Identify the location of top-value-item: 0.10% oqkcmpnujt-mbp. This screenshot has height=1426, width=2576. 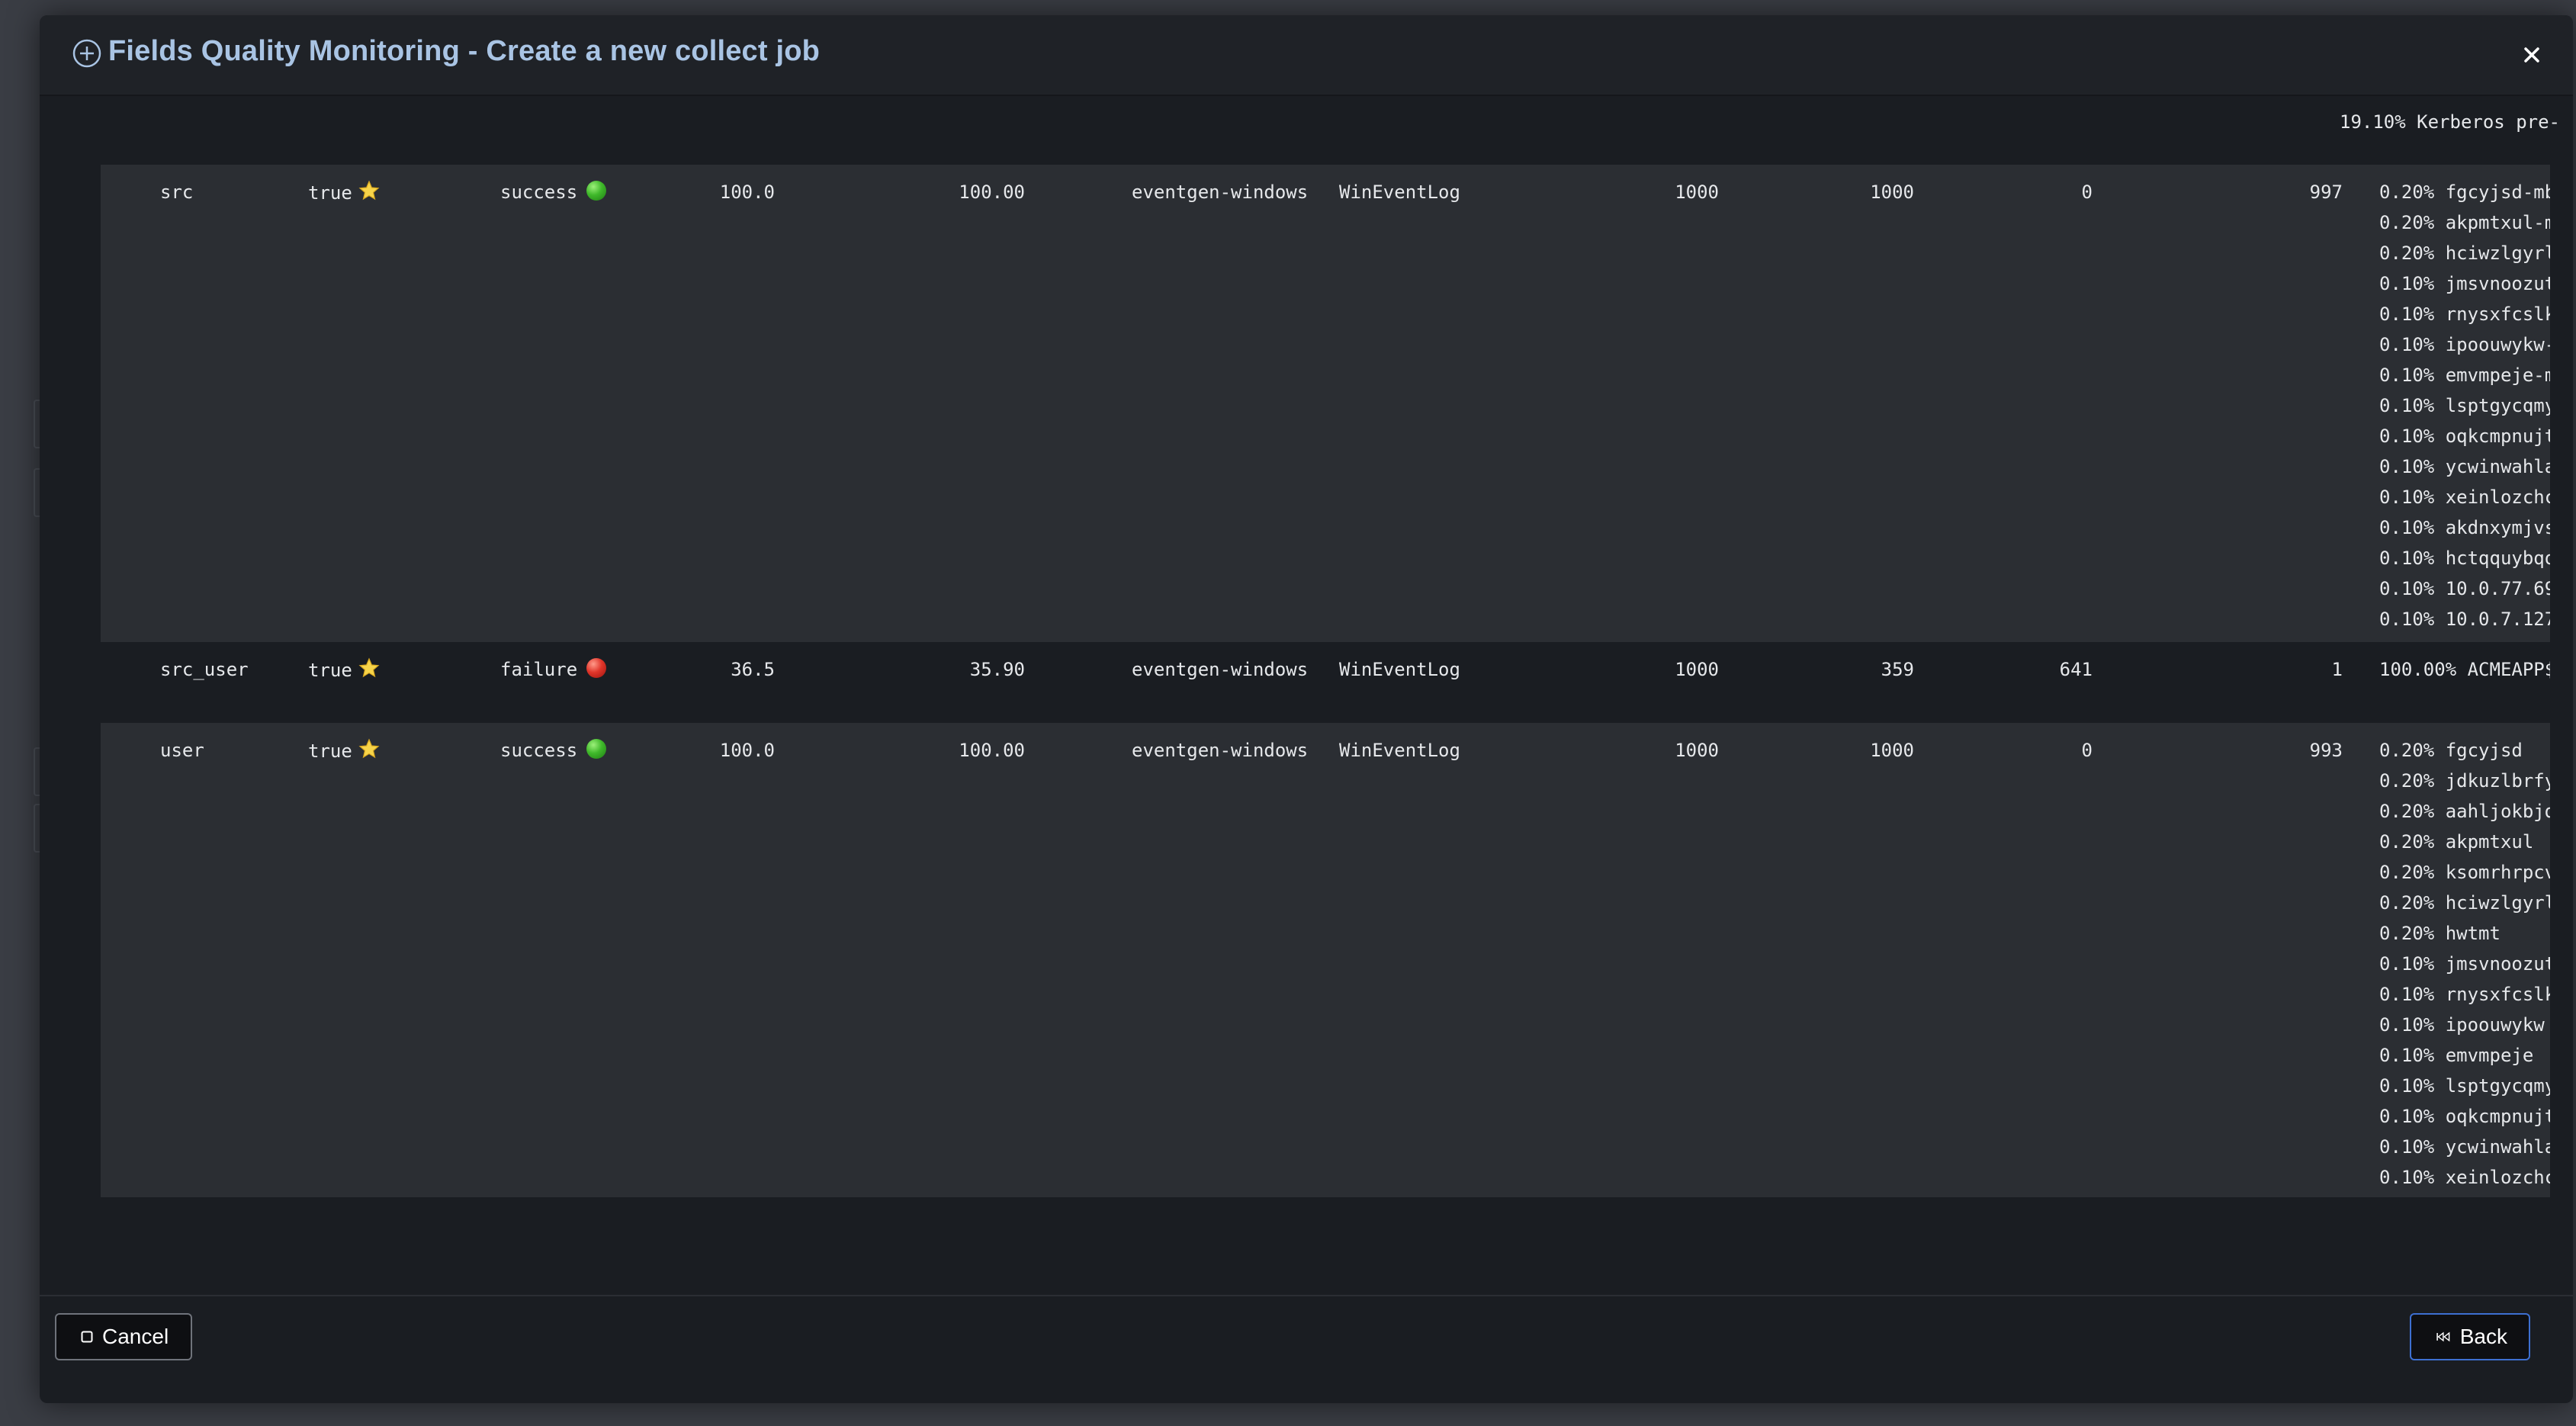
(2464, 436).